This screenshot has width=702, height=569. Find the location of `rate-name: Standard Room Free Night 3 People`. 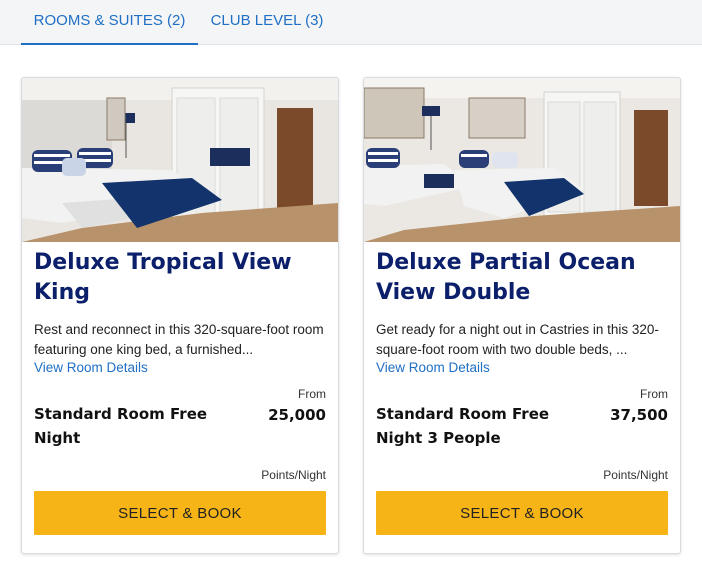

rate-name: Standard Room Free Night 3 People is located at coordinates (463, 426).